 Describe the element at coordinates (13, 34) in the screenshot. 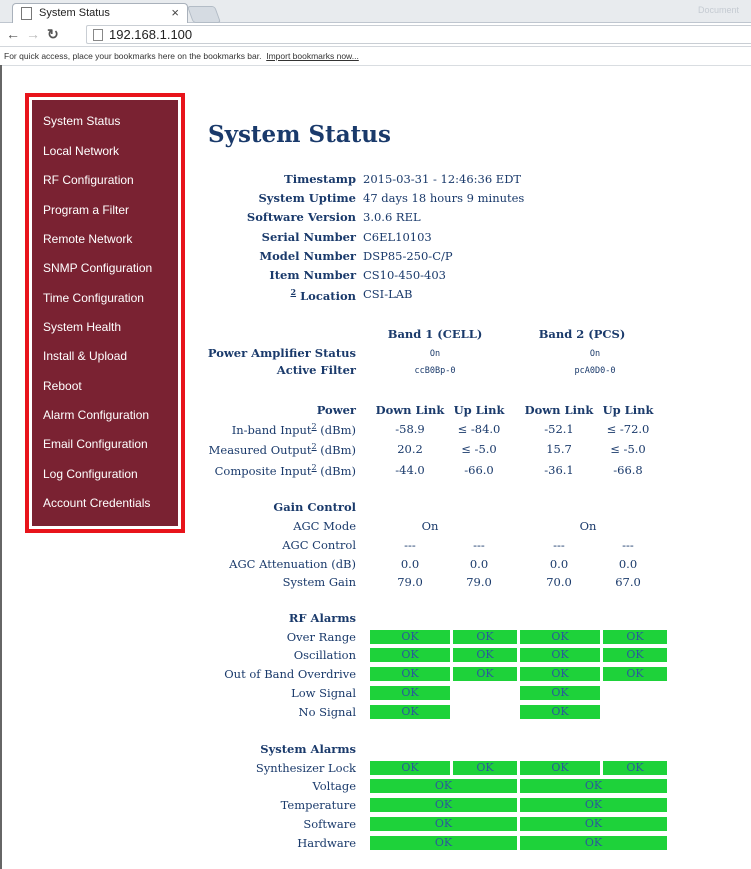

I see `back-arrow-icon: ←` at that location.